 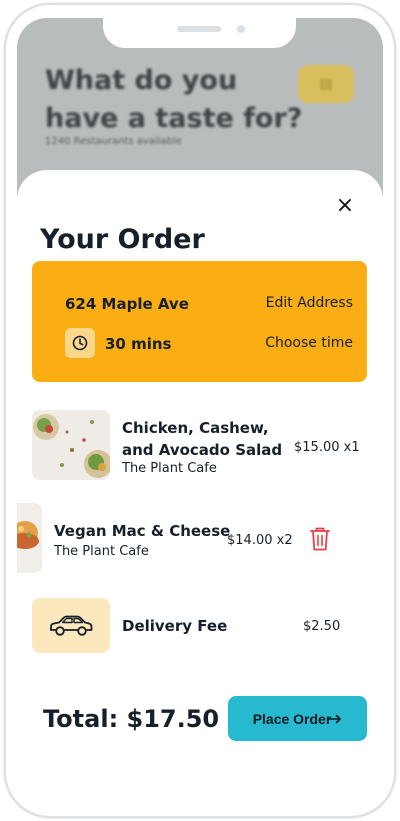 What do you see at coordinates (335, 719) in the screenshot?
I see `arrow-right-icon` at bounding box center [335, 719].